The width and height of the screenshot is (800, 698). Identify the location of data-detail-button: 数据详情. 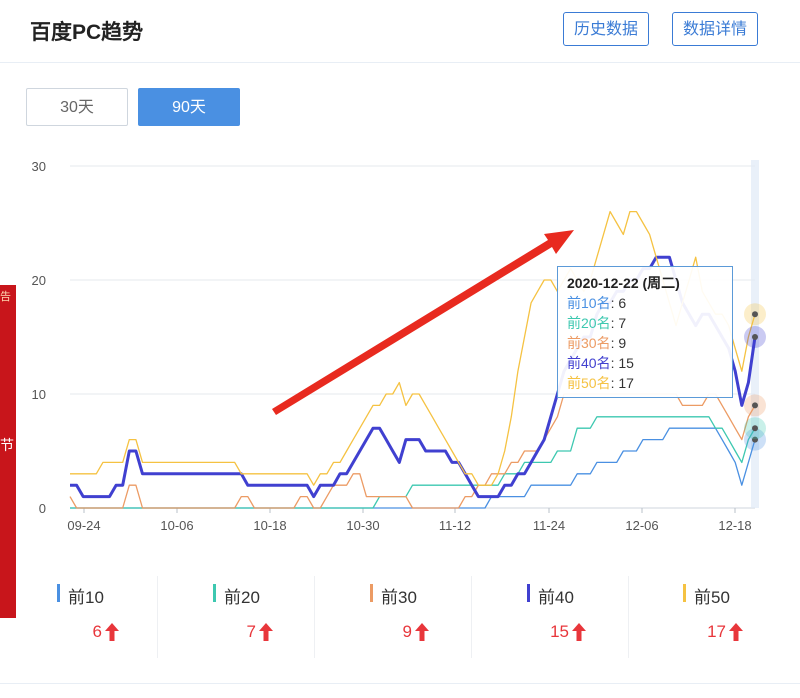
(715, 29).